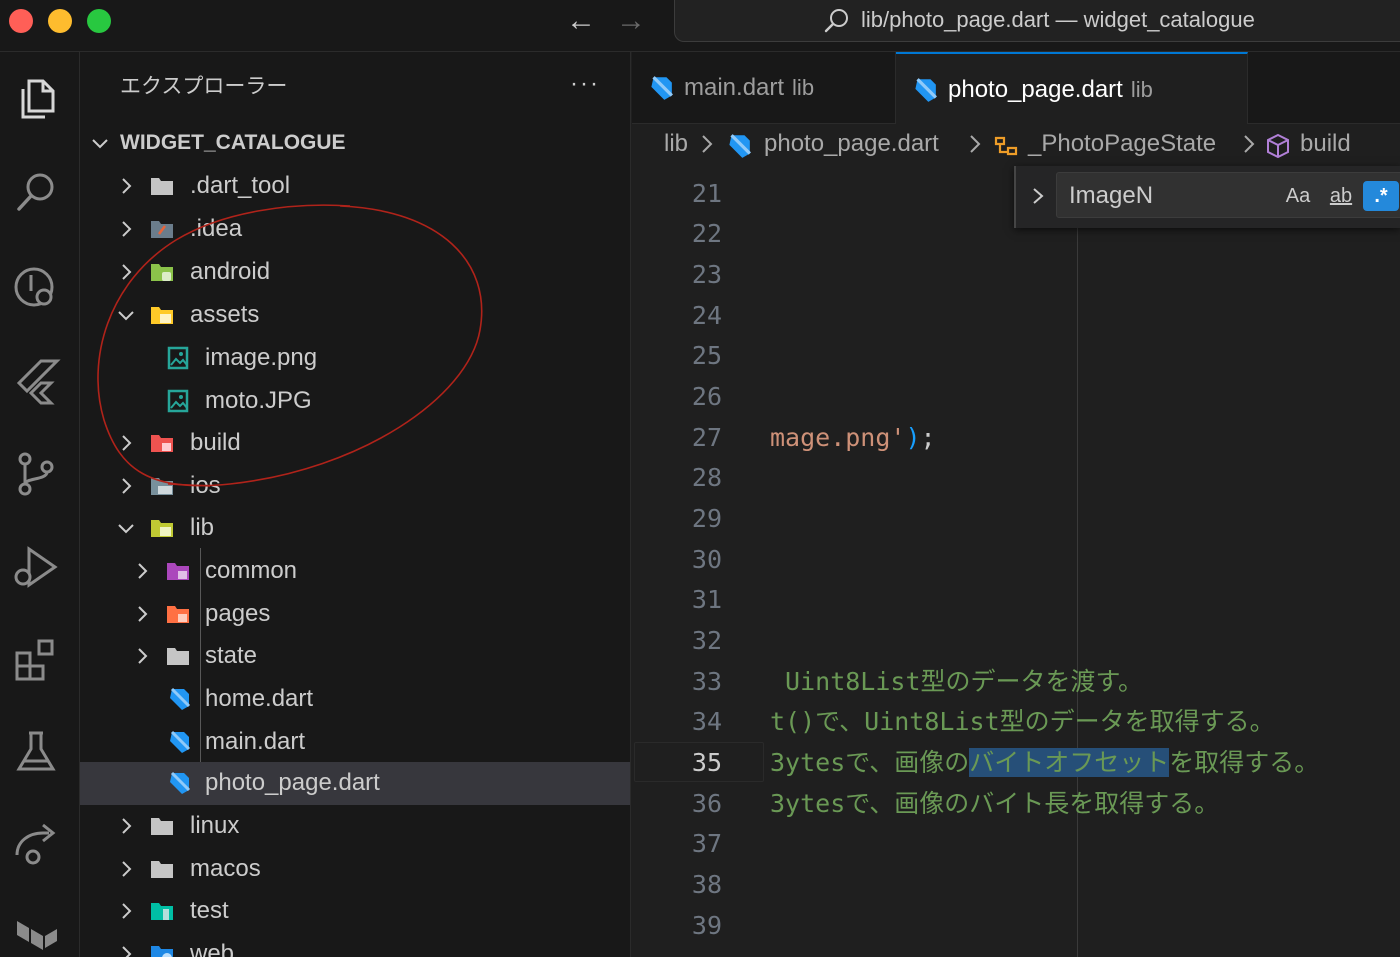 This screenshot has height=957, width=1400. I want to click on tab-main-dart: main.dart lib, so click(764, 88).